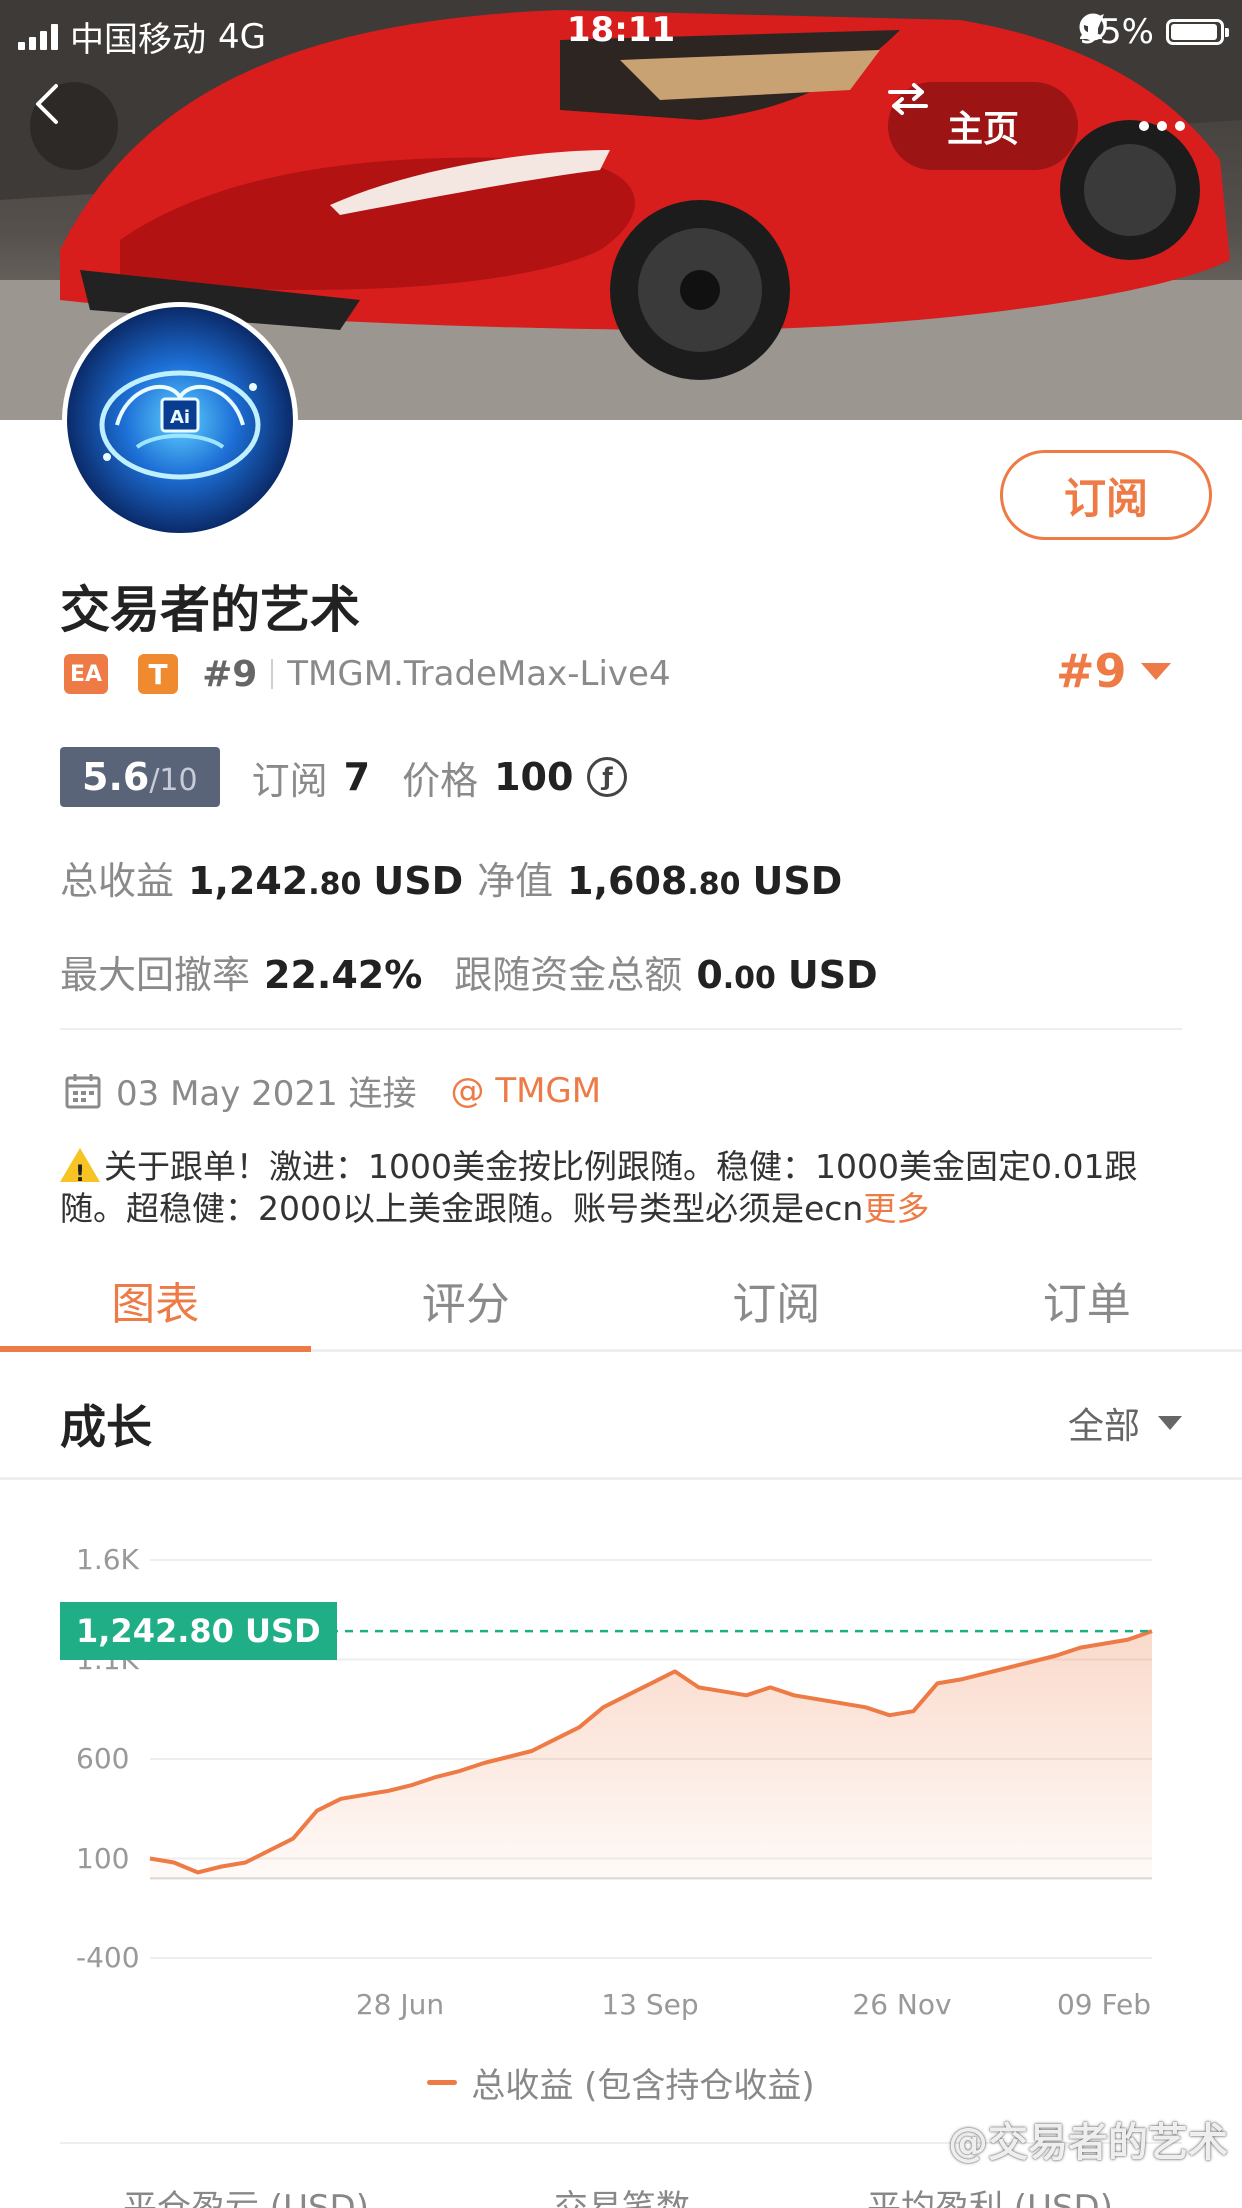 This screenshot has width=1242, height=2208. I want to click on y-tick-label: -400, so click(108, 1957).